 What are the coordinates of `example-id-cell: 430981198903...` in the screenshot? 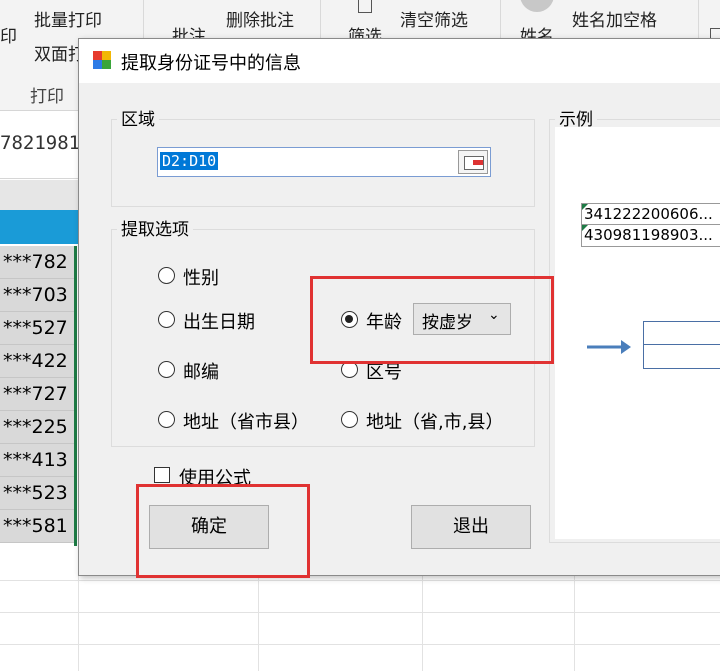 It's located at (650, 236).